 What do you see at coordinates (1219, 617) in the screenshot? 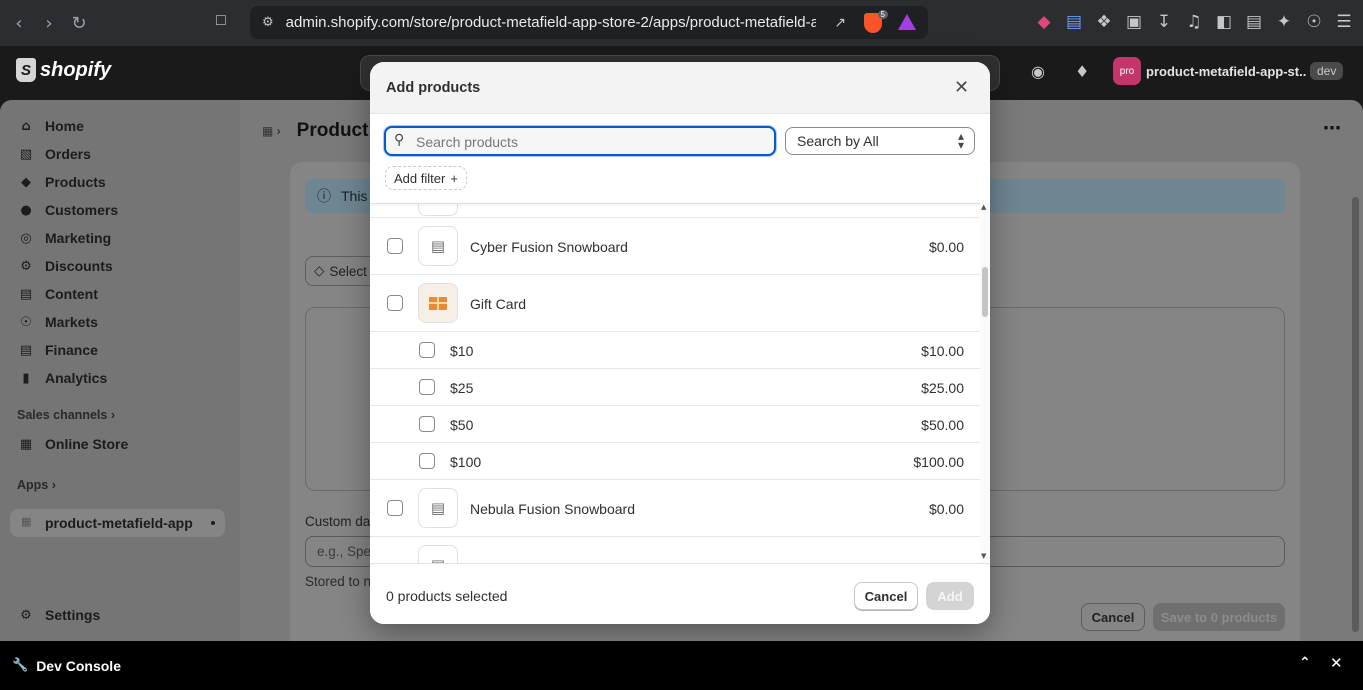
I see `save-to-products-button: Save to 0 products` at bounding box center [1219, 617].